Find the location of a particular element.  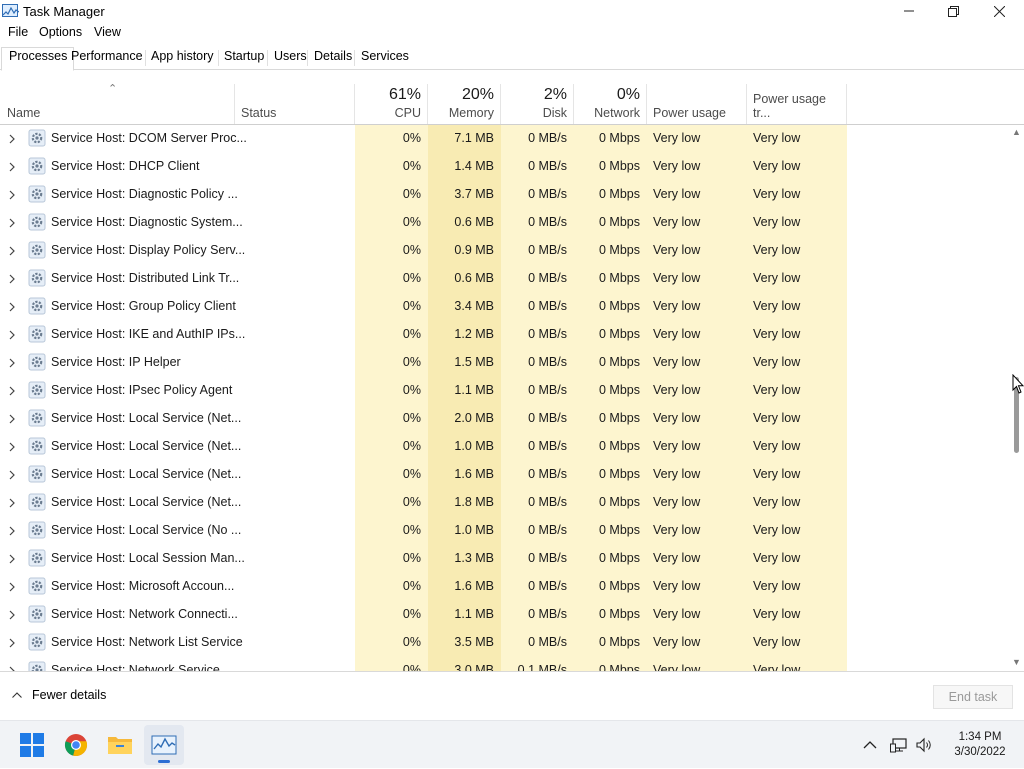

tab-users: Users is located at coordinates (290, 59).